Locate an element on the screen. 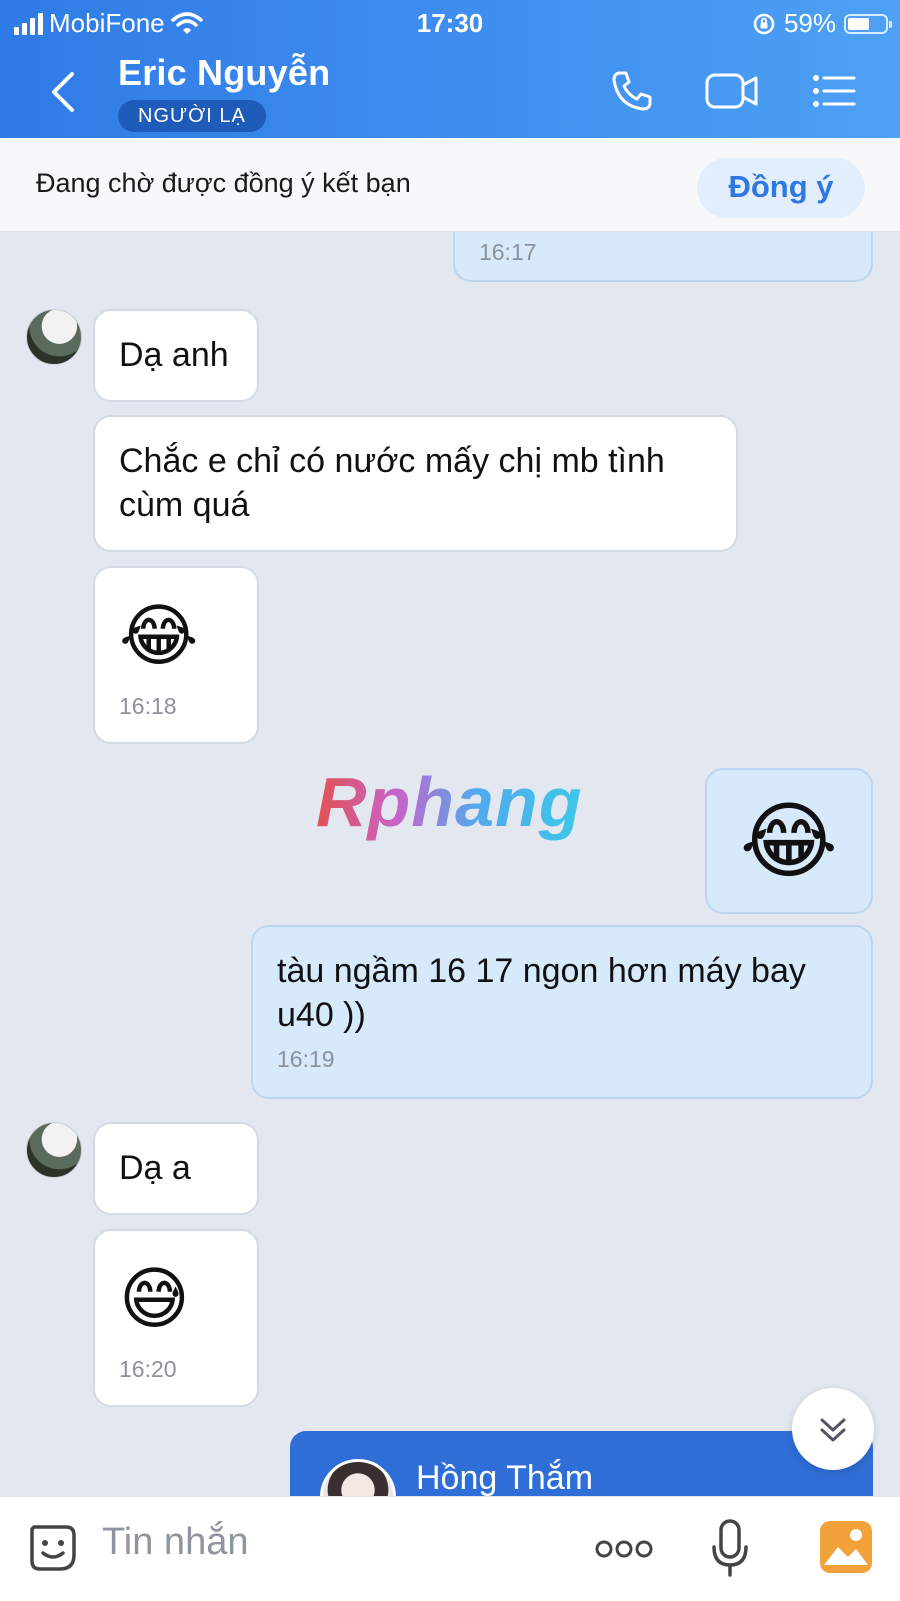  shared-contact-name: Hồng Thắm is located at coordinates (505, 1478).